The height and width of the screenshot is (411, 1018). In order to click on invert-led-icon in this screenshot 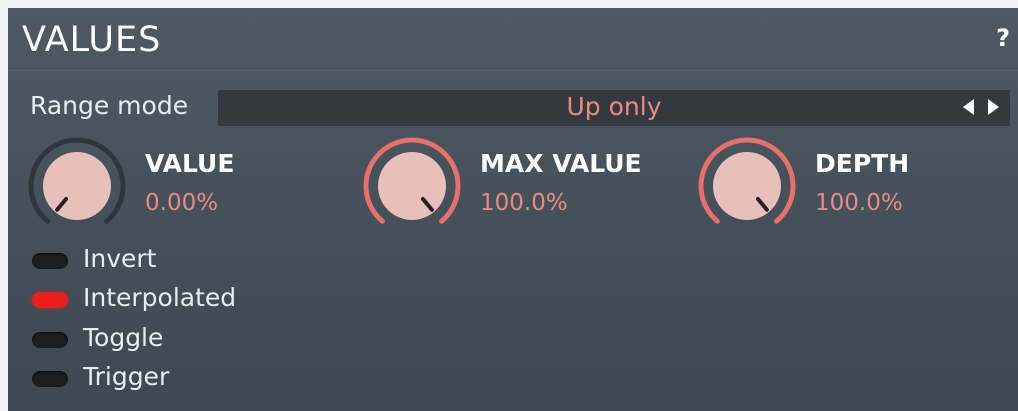, I will do `click(50, 261)`.